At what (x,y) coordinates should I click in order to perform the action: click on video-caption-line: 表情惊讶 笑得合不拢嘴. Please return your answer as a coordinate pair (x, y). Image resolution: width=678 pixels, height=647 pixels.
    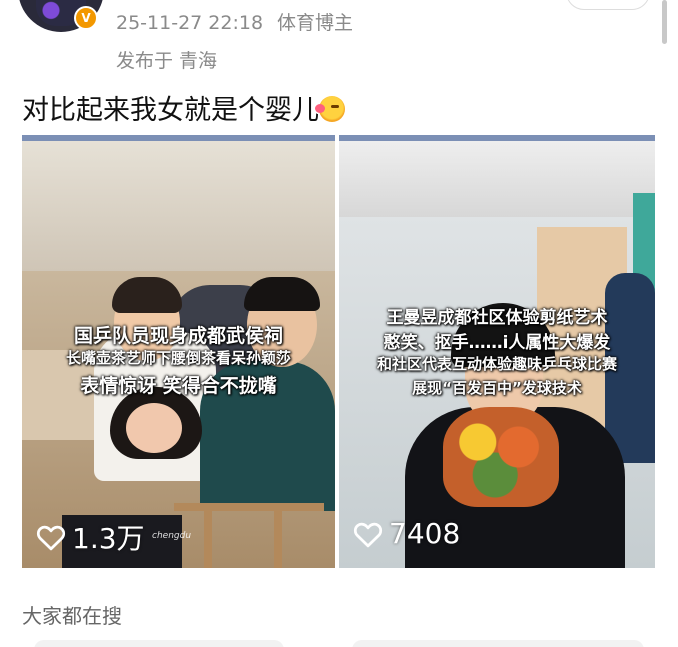
    Looking at the image, I should click on (178, 386).